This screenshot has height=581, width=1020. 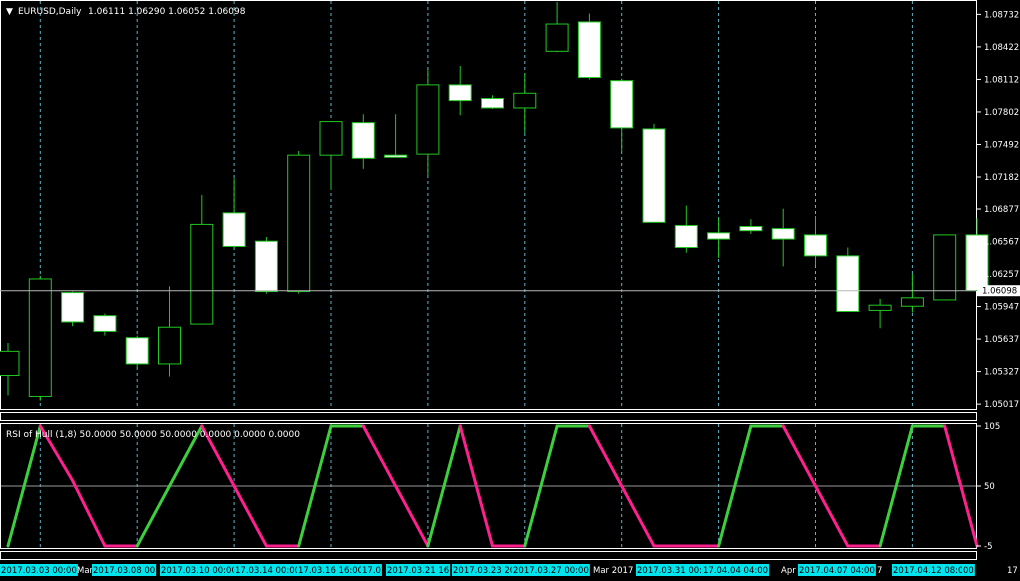 I want to click on svg-text: 2017.04.12 08:00, so click(x=931, y=571).